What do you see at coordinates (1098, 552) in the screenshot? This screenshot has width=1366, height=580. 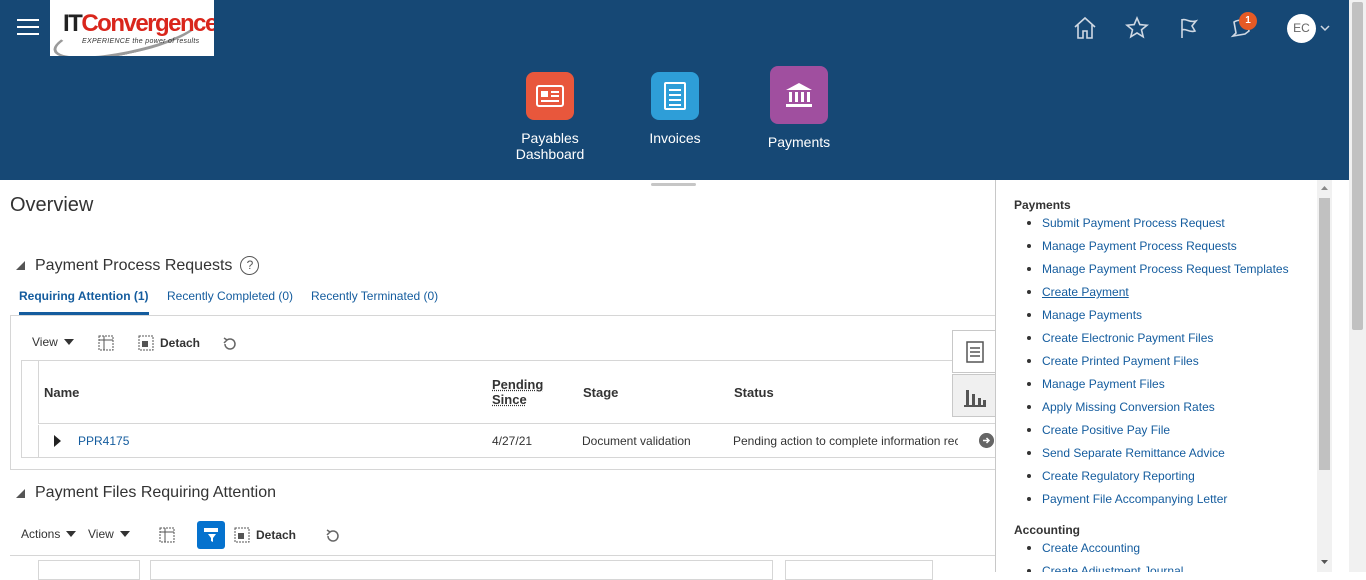 I see `task-link: Create Accounting` at bounding box center [1098, 552].